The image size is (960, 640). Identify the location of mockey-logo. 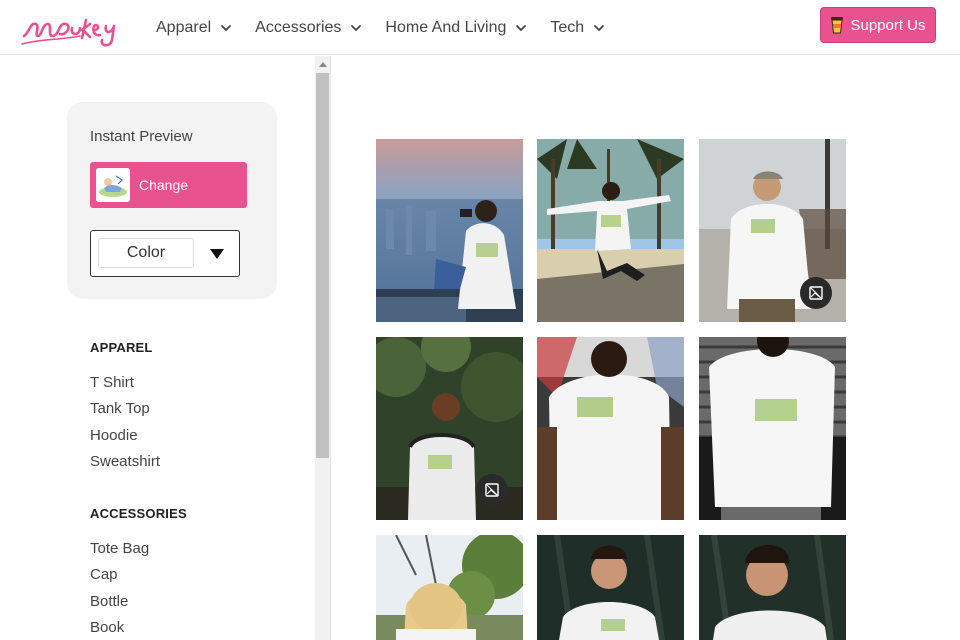
(71, 28).